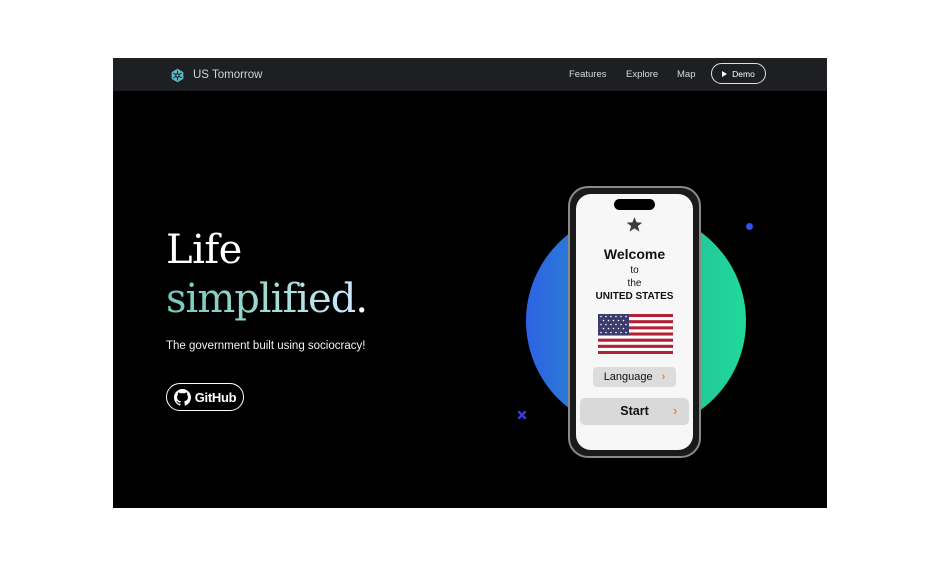 This screenshot has height=567, width=940. What do you see at coordinates (634, 270) in the screenshot?
I see `welcome-to: to` at bounding box center [634, 270].